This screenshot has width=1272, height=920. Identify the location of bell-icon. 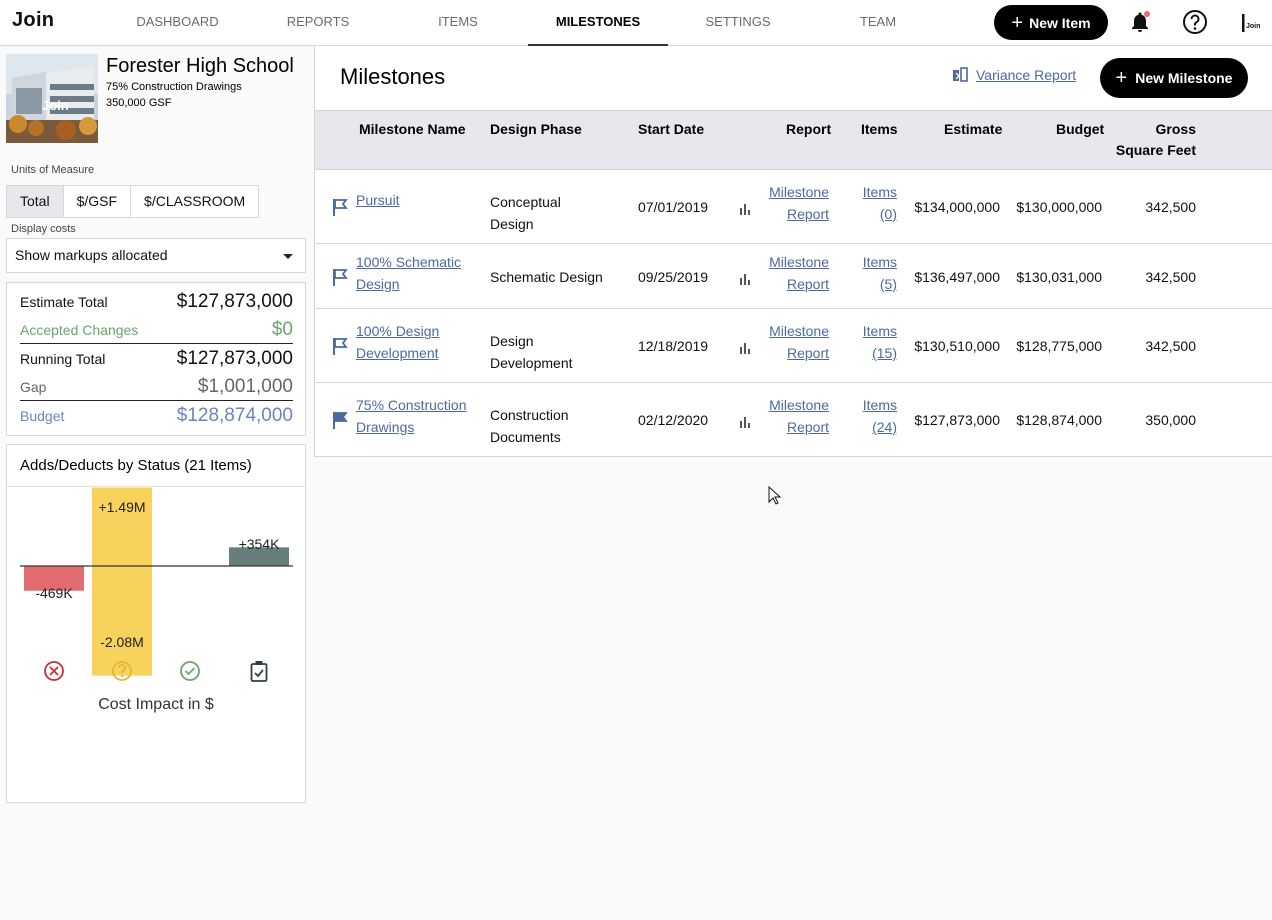
(1140, 22).